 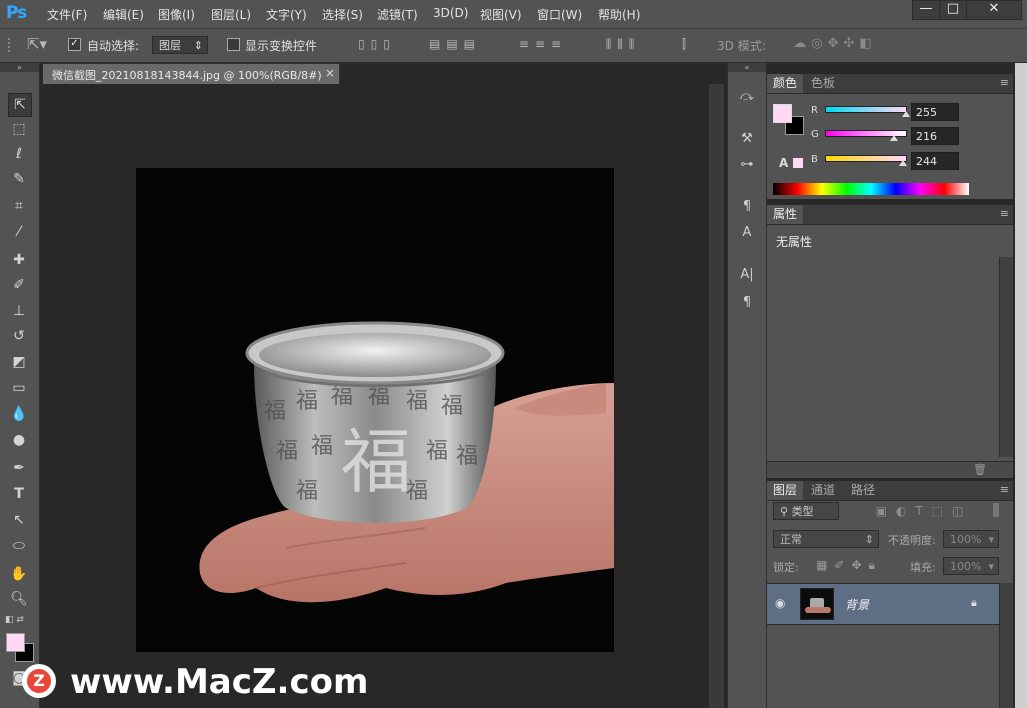 What do you see at coordinates (74, 44) in the screenshot?
I see `auto-select-checkbox: ✓` at bounding box center [74, 44].